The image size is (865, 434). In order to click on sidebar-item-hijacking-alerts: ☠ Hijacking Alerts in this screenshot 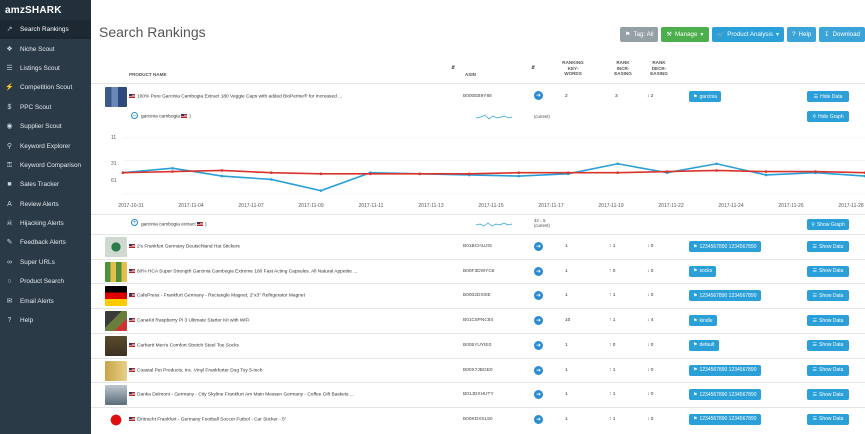, I will do `click(45, 223)`.